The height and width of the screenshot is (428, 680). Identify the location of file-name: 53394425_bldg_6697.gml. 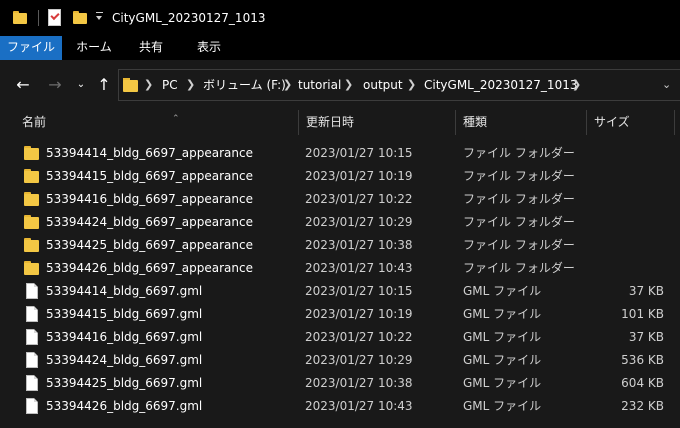
(124, 383).